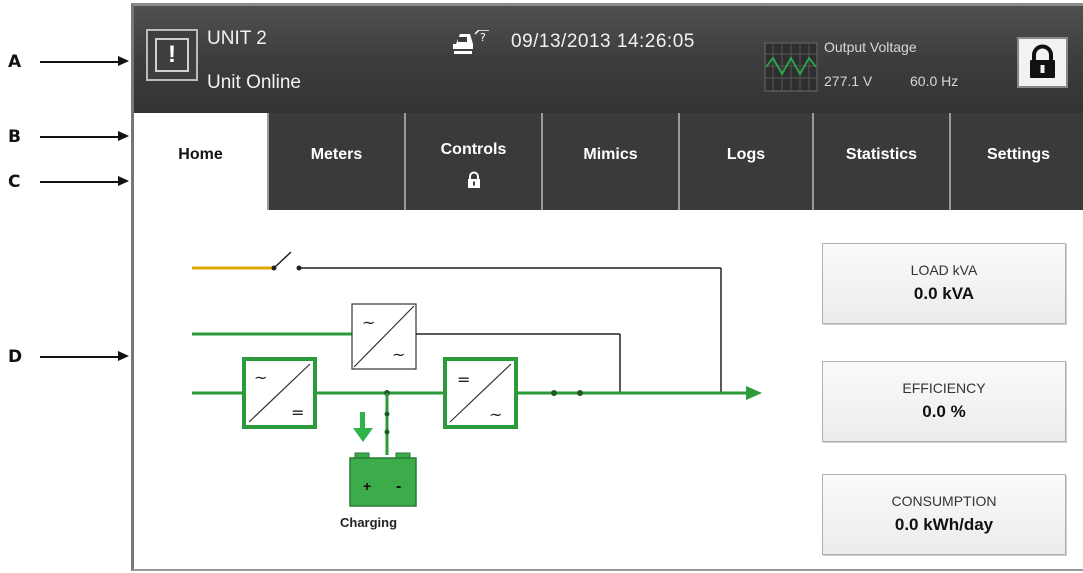  What do you see at coordinates (472, 161) in the screenshot?
I see `tab-controls: Controls` at bounding box center [472, 161].